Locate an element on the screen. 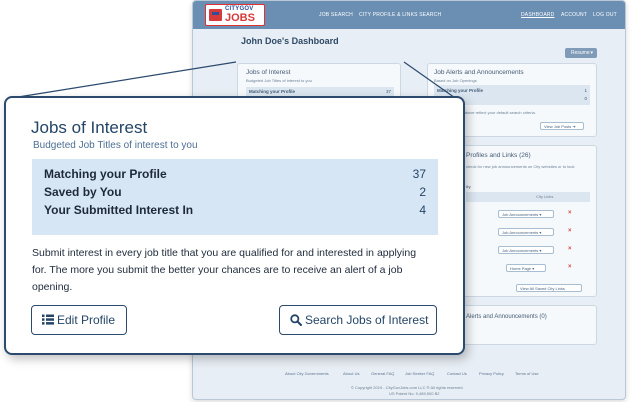  footer-patent: US Patent No. 9,489,500 B2 is located at coordinates (414, 393).